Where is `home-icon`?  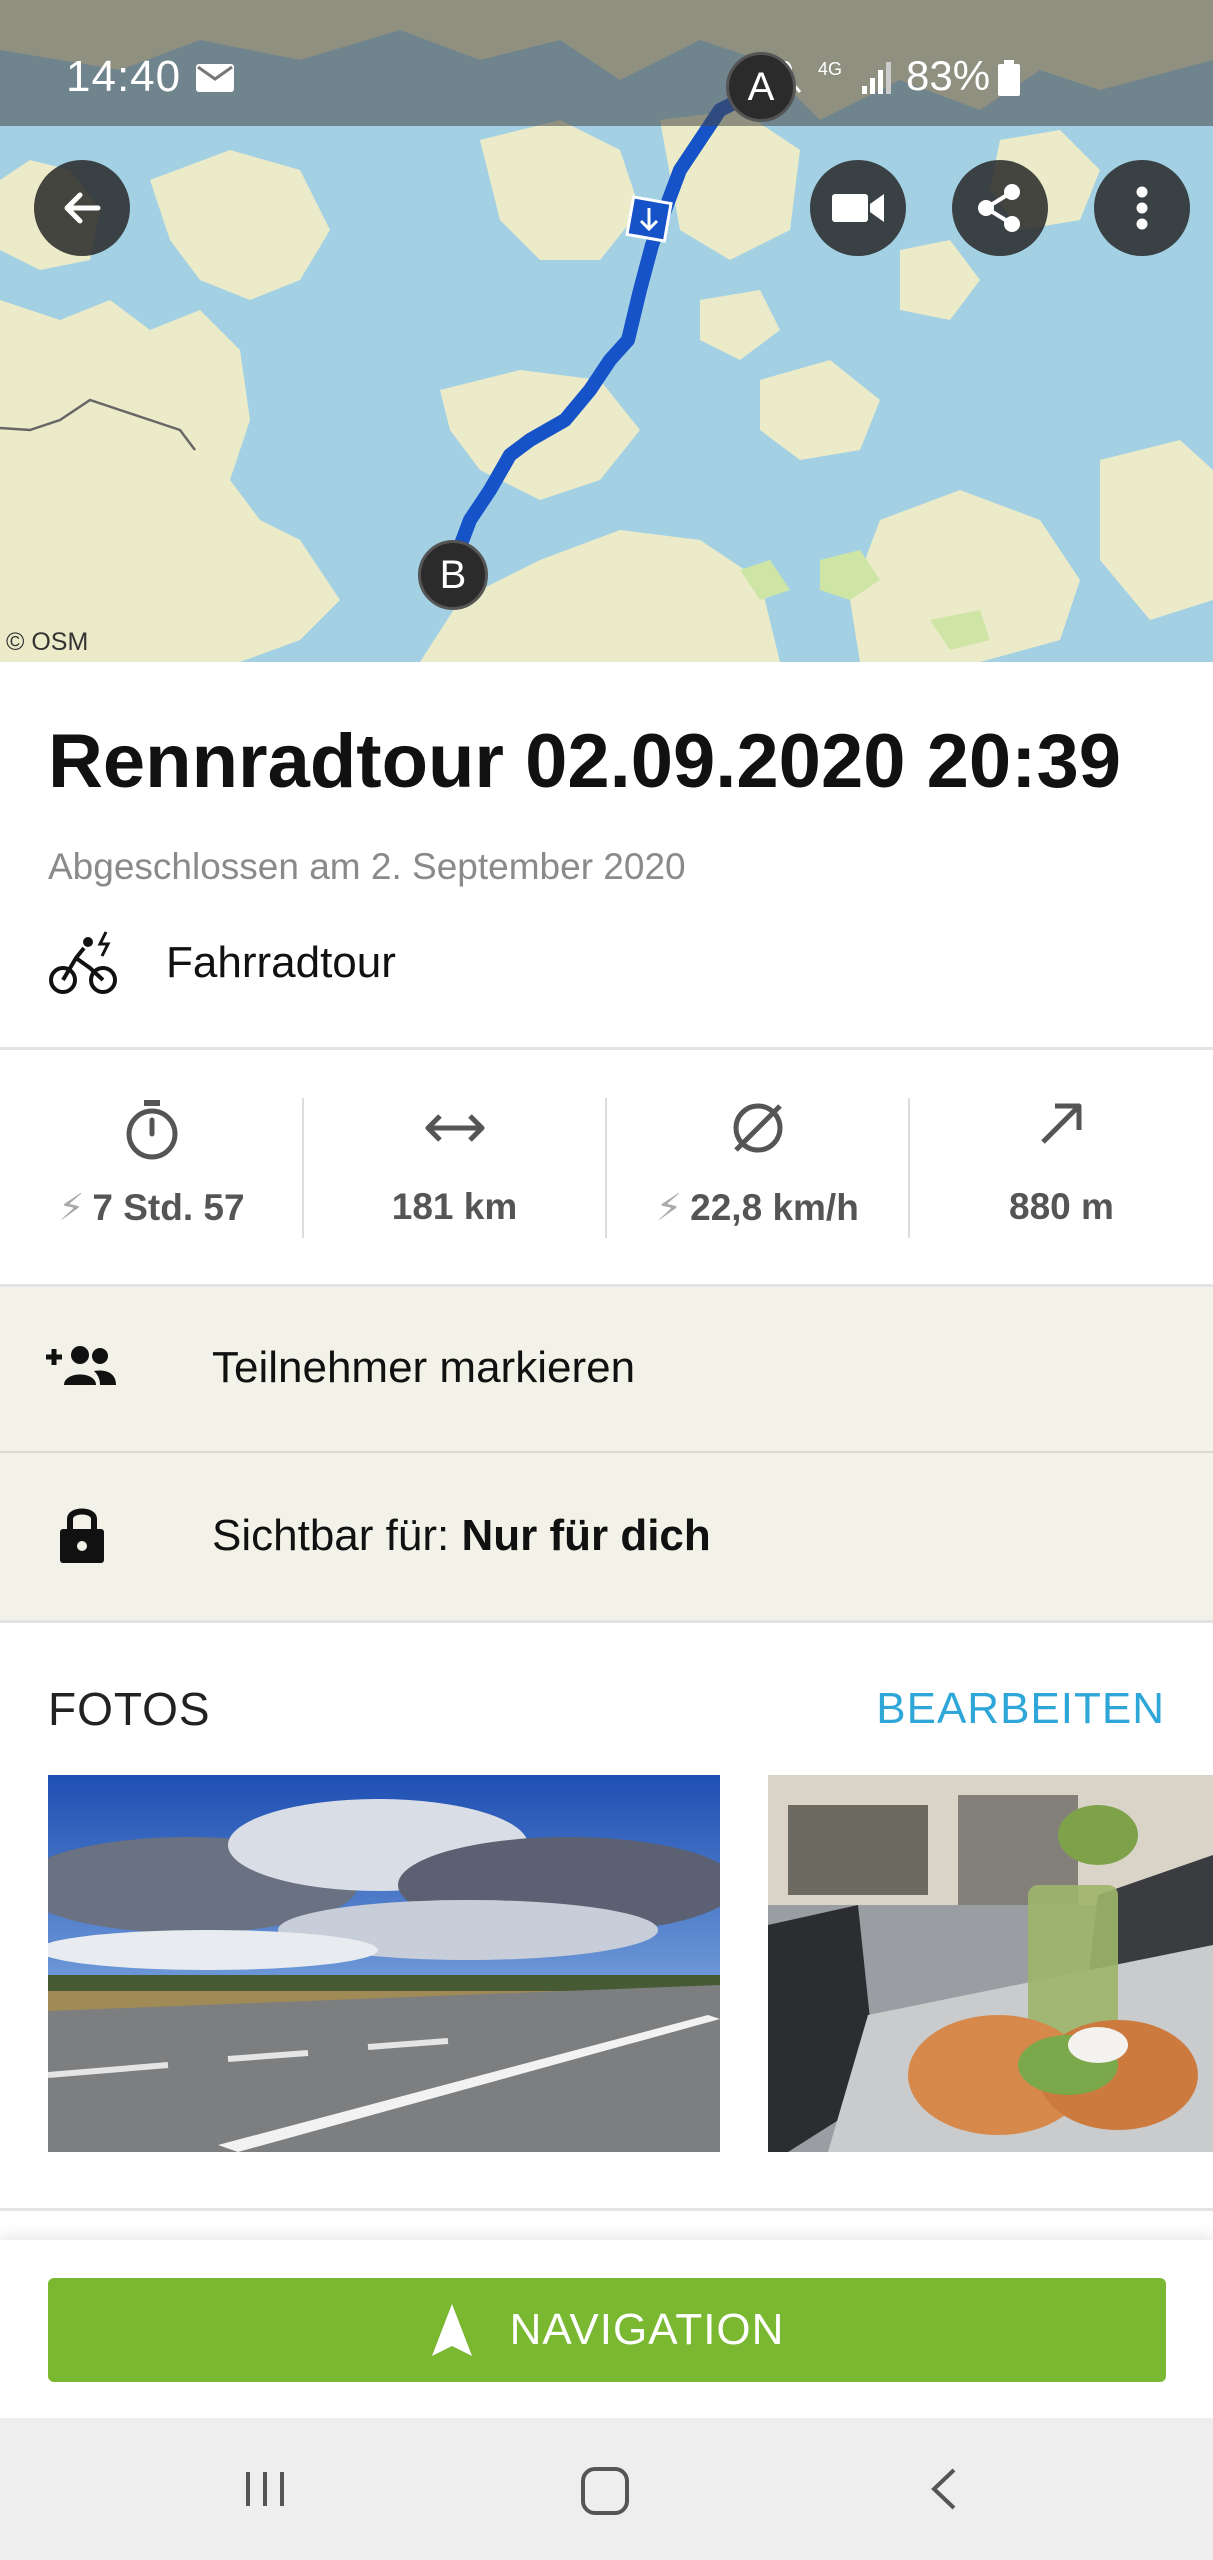 home-icon is located at coordinates (605, 2491).